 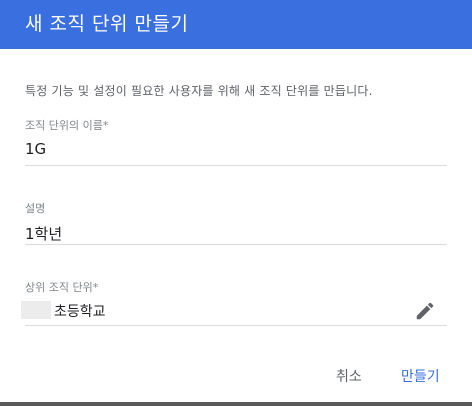 I want to click on dialog-title: 새 조직 단위 만들기, so click(x=107, y=24).